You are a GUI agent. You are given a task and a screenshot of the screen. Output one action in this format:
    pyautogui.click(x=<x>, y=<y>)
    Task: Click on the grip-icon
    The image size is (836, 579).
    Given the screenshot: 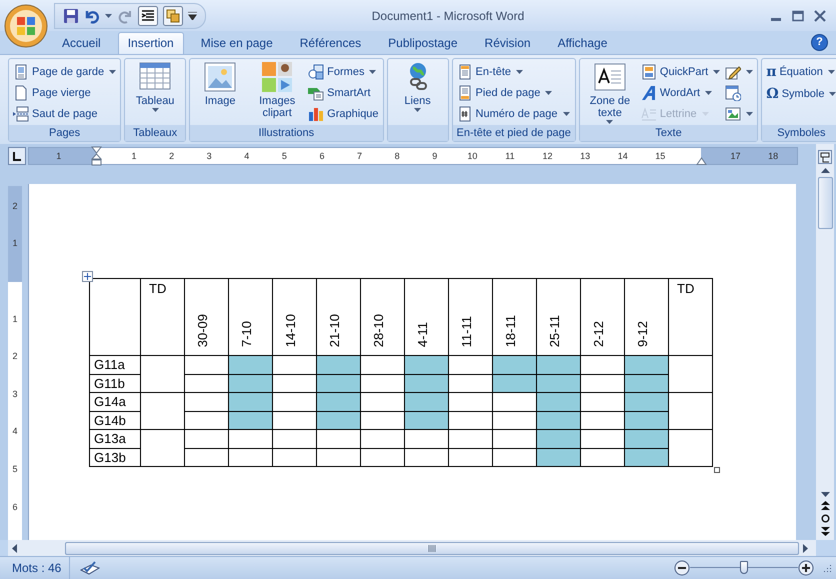 What is the action you would take?
    pyautogui.click(x=432, y=548)
    